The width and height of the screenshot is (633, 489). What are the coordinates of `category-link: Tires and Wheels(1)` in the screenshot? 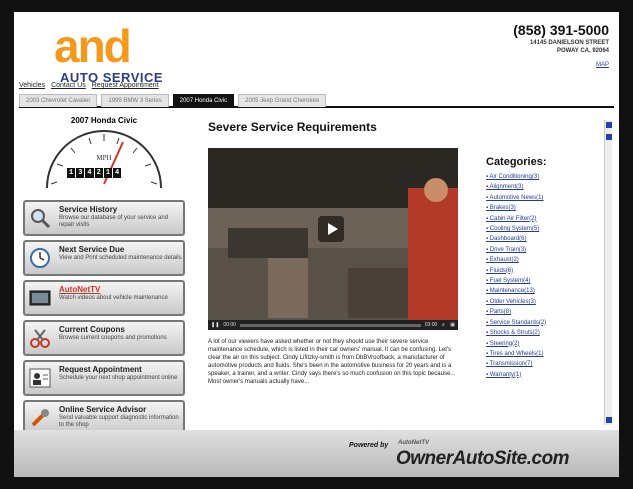 It's located at (546, 354).